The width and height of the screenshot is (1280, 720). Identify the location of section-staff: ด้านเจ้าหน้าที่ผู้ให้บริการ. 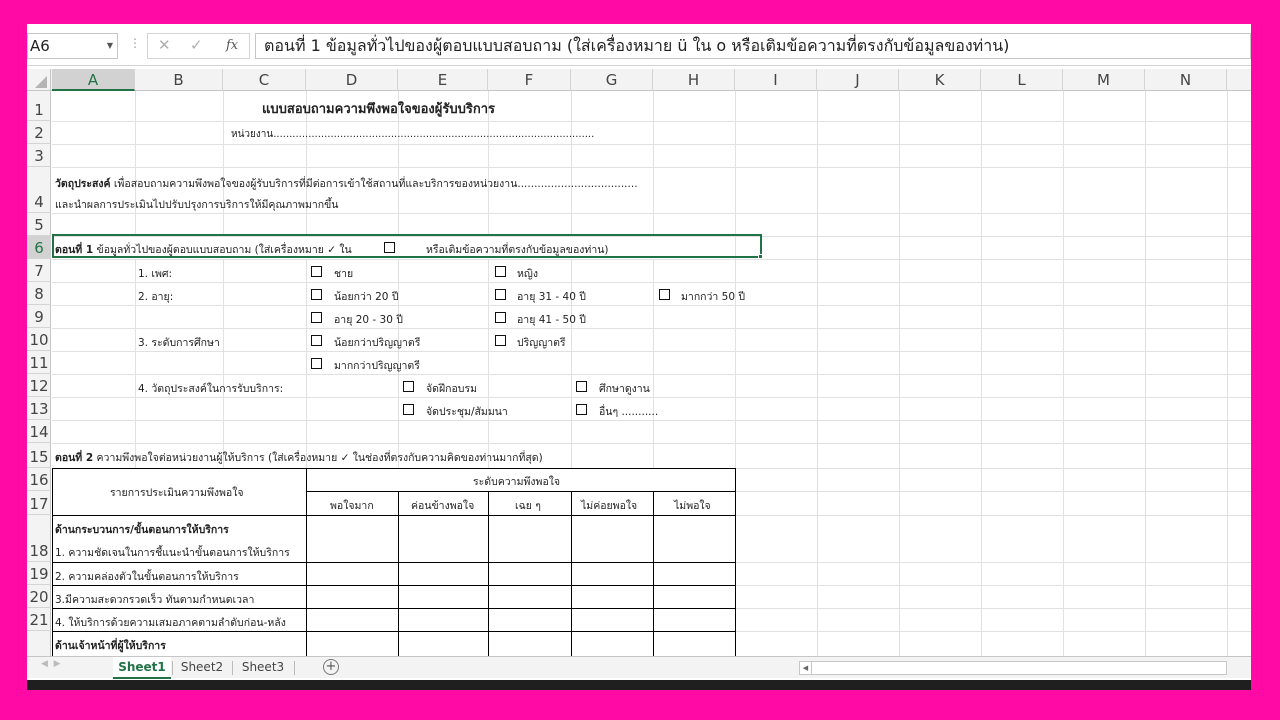
(110, 646).